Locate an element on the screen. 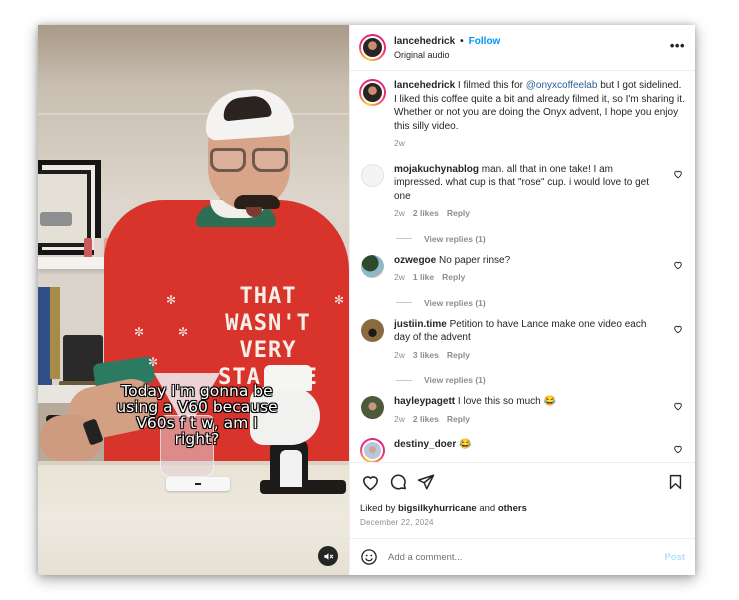 The image size is (739, 600). liked-by-others: others is located at coordinates (512, 508).